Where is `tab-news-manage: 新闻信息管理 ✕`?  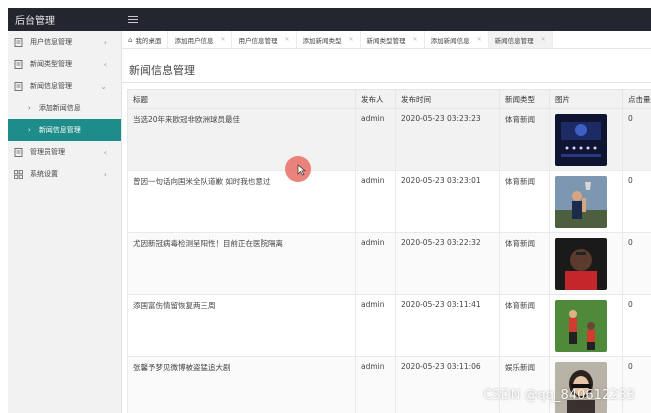
tab-news-manage: 新闻信息管理 ✕ is located at coordinates (520, 39).